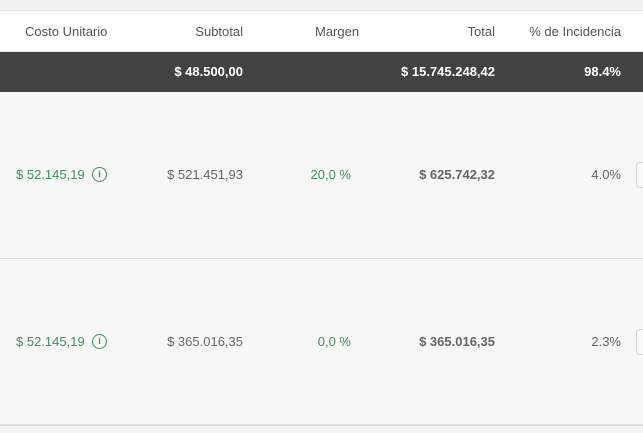 The width and height of the screenshot is (643, 433). Describe the element at coordinates (208, 71) in the screenshot. I see `totals-subtotal: $ 48.500,00` at that location.